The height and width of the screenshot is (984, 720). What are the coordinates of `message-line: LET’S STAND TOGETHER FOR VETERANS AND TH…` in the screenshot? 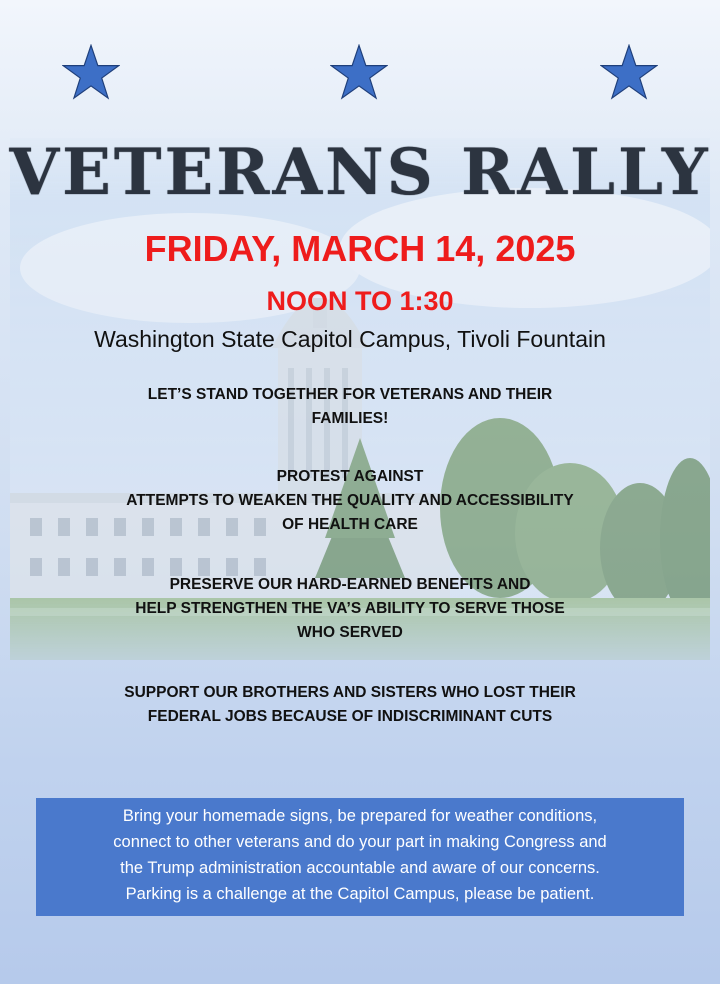 It's located at (350, 394).